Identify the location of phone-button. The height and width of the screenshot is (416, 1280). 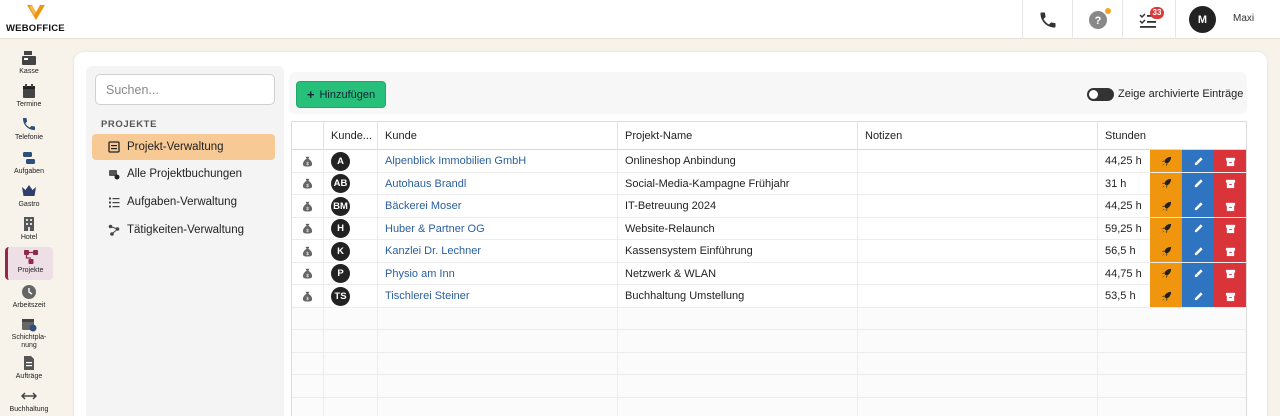
(1047, 19).